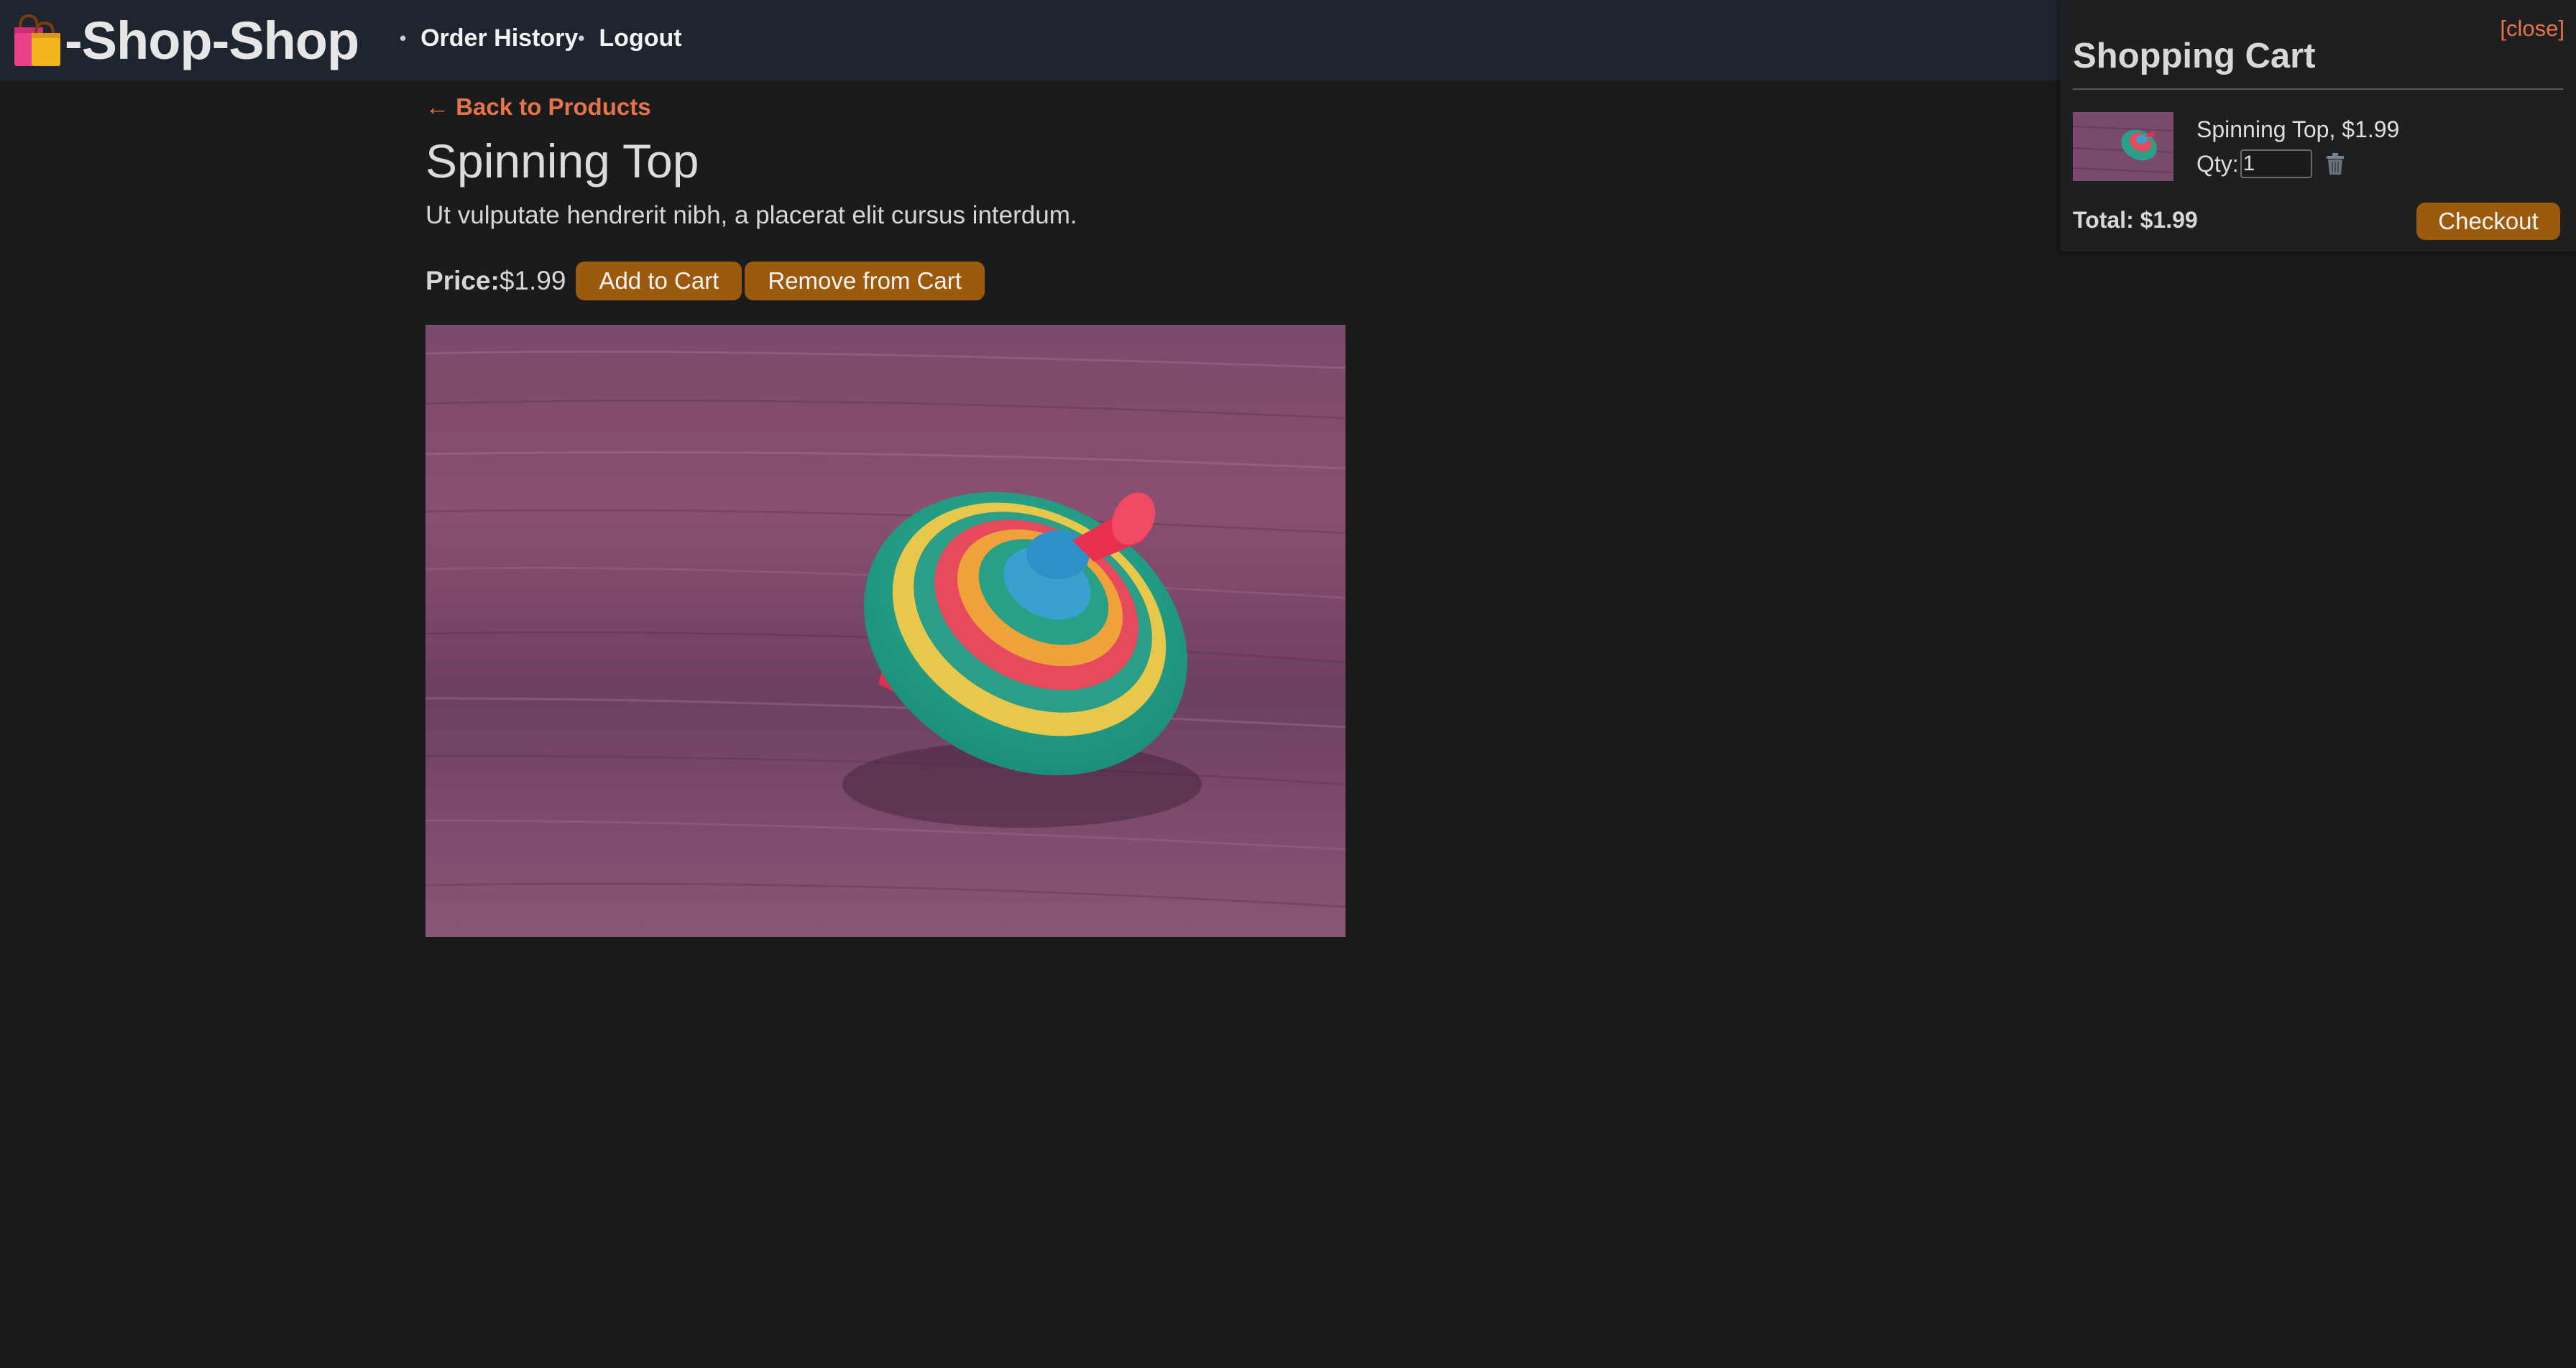 This screenshot has width=2576, height=1368. Describe the element at coordinates (2276, 163) in the screenshot. I see `quantity-input` at that location.